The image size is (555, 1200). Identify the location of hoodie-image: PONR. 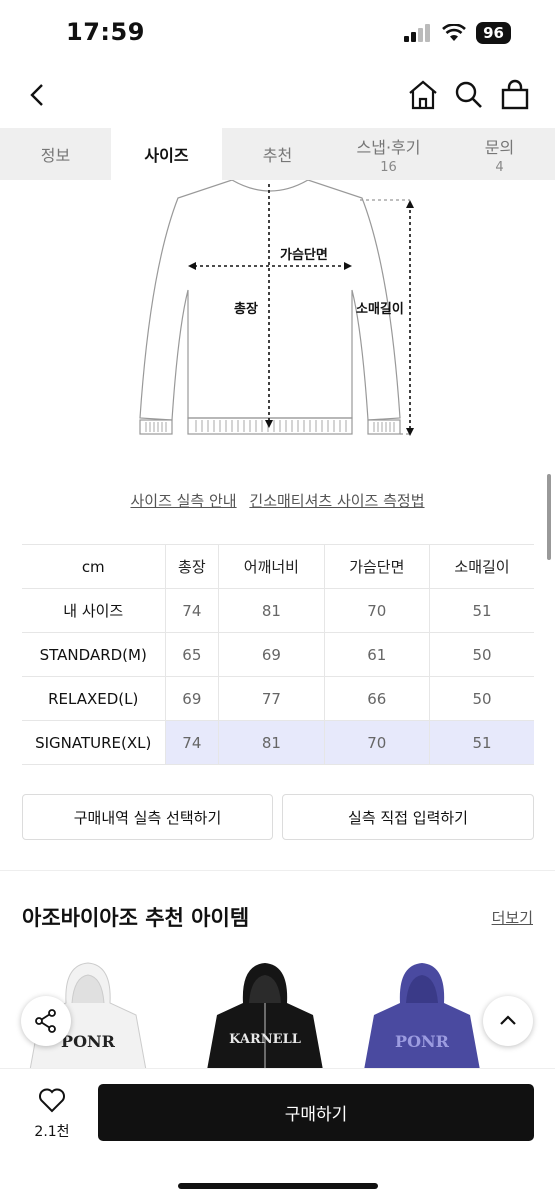
(422, 1016).